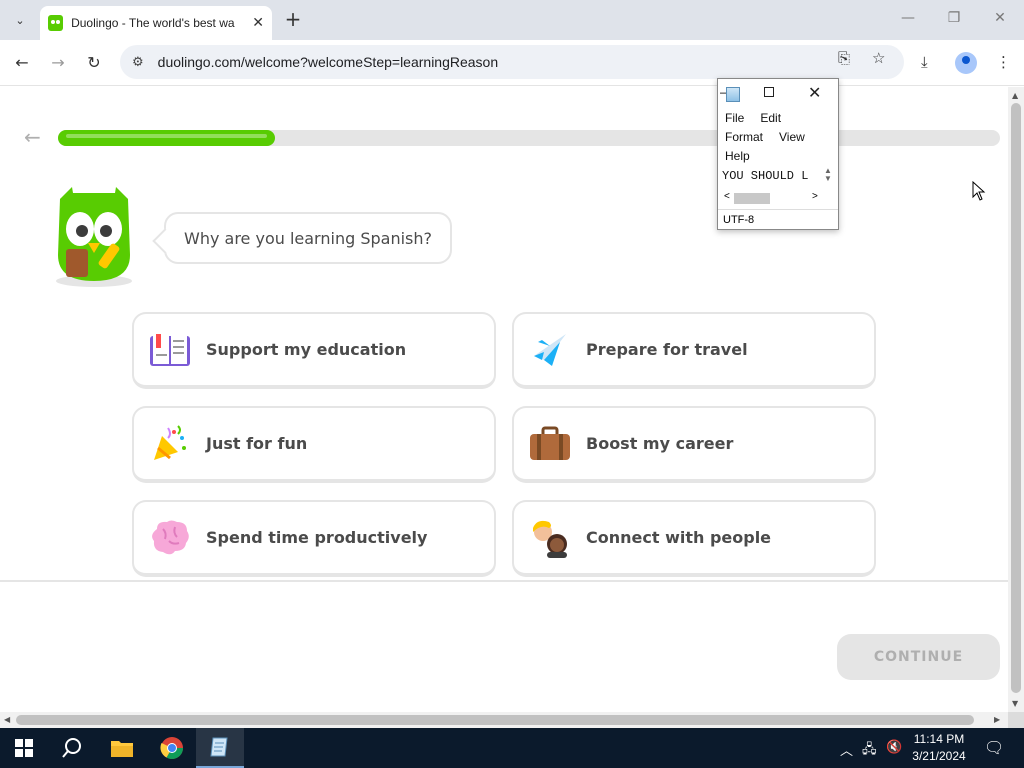 The image size is (1024, 768). What do you see at coordinates (869, 751) in the screenshot?
I see `network-icon: 🖧` at bounding box center [869, 751].